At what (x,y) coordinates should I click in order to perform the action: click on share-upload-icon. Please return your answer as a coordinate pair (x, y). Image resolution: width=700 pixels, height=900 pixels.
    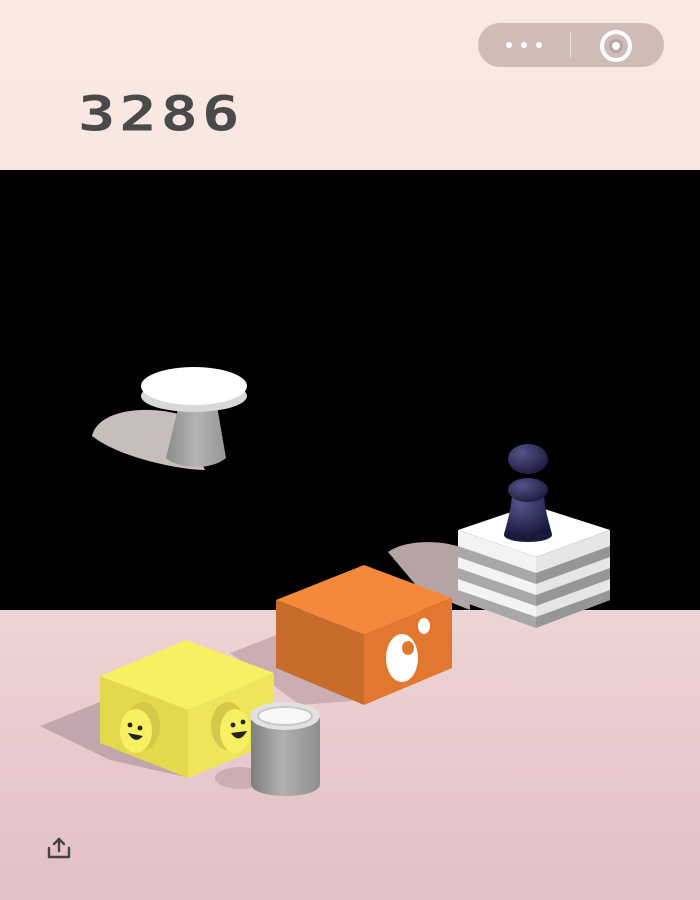
    Looking at the image, I should click on (59, 848).